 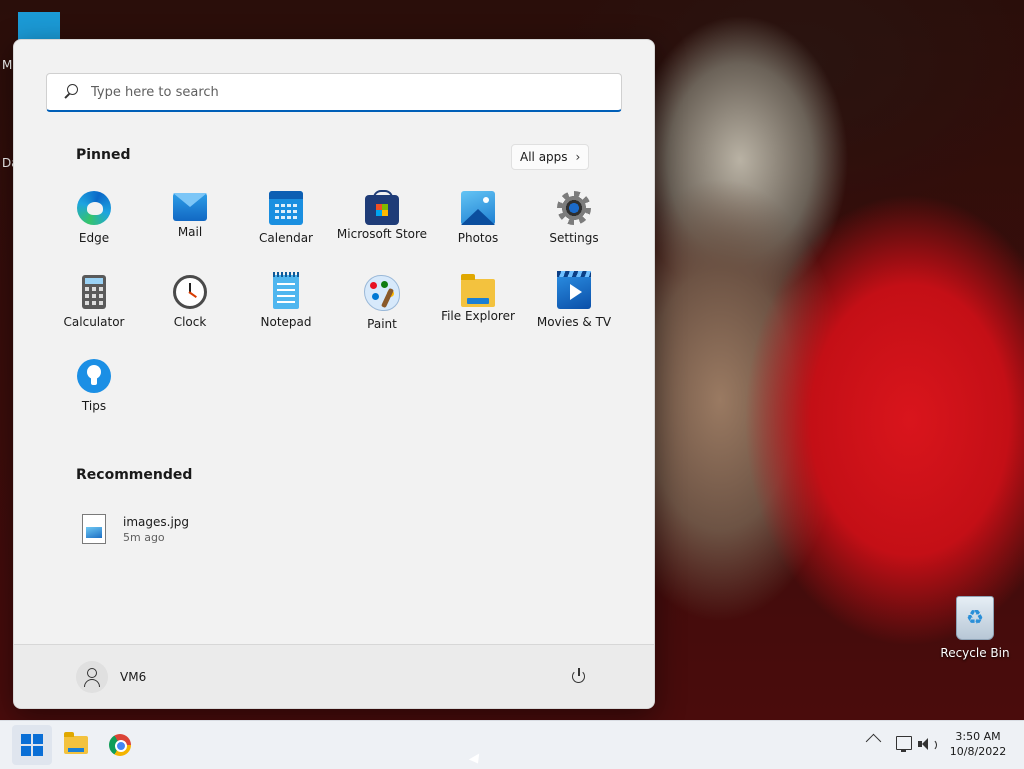 I want to click on store-icon, so click(x=382, y=207).